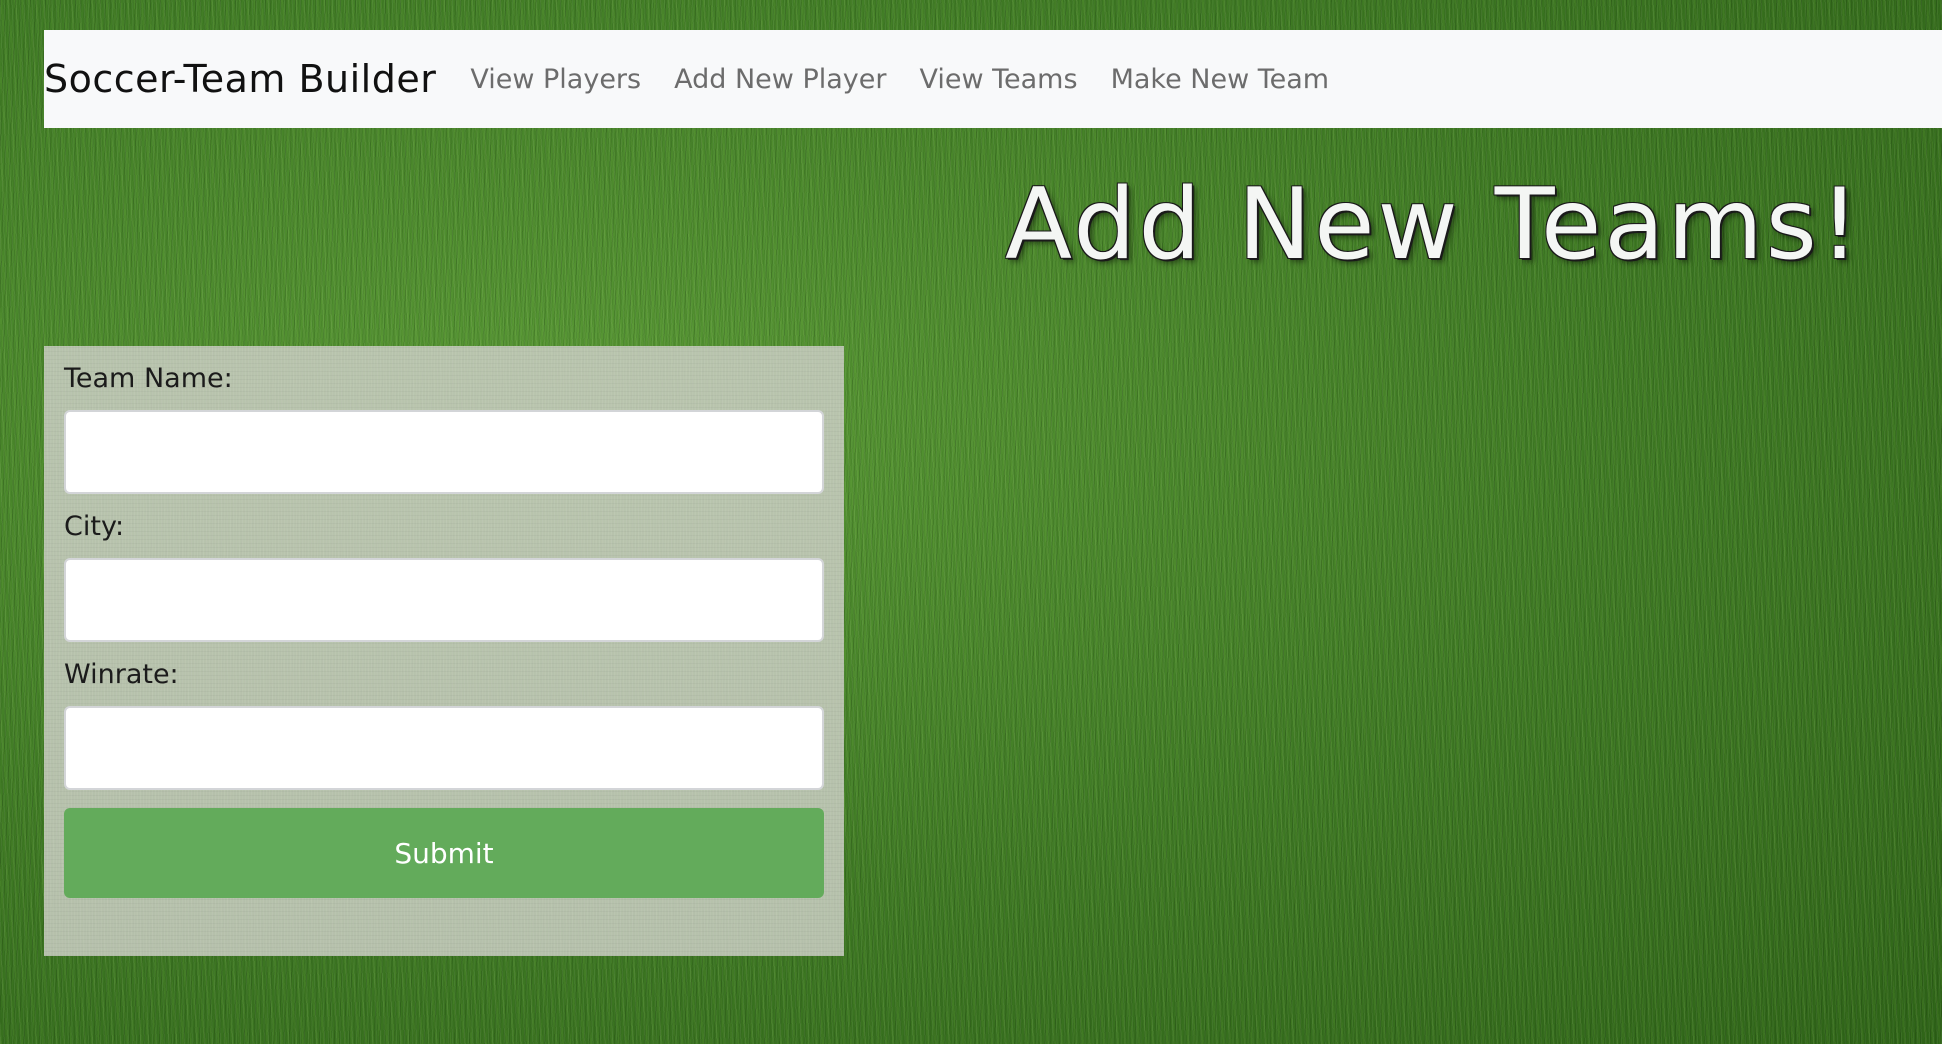 This screenshot has height=1044, width=1942. I want to click on page-heading: Add New Teams!, so click(1434, 225).